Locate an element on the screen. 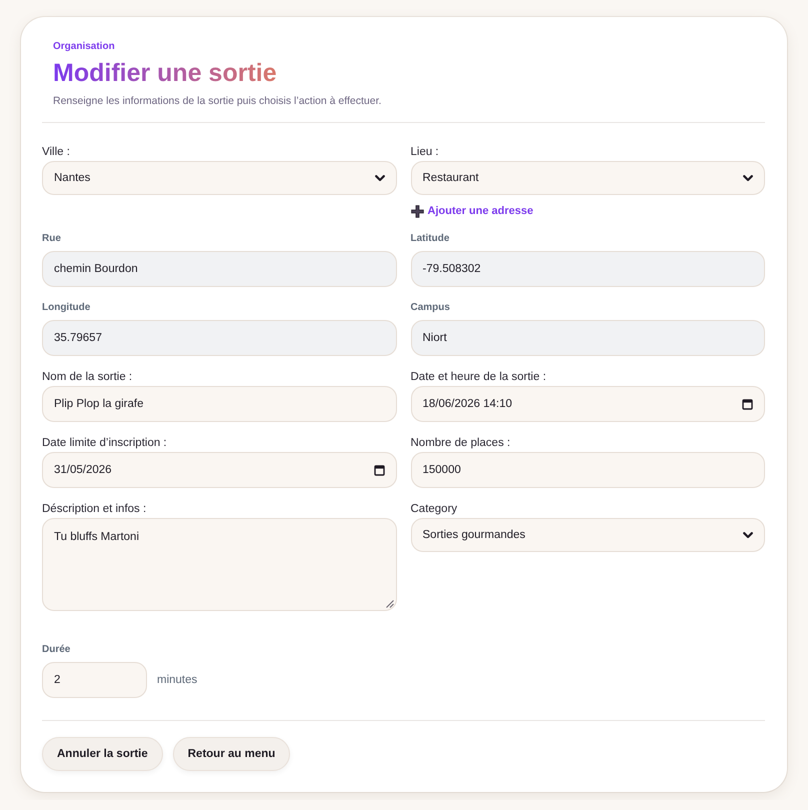 The height and width of the screenshot is (810, 808). plus-icon is located at coordinates (417, 211).